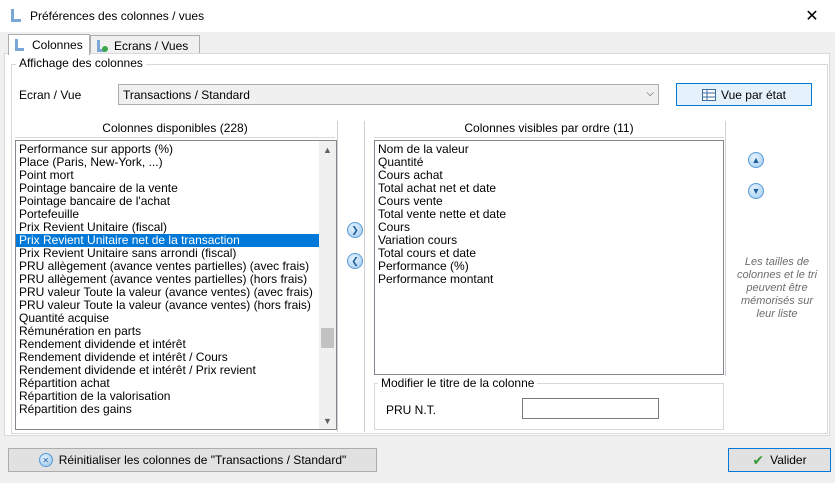  What do you see at coordinates (753, 94) in the screenshot?
I see `vue-par-etat-label: Vue par état` at bounding box center [753, 94].